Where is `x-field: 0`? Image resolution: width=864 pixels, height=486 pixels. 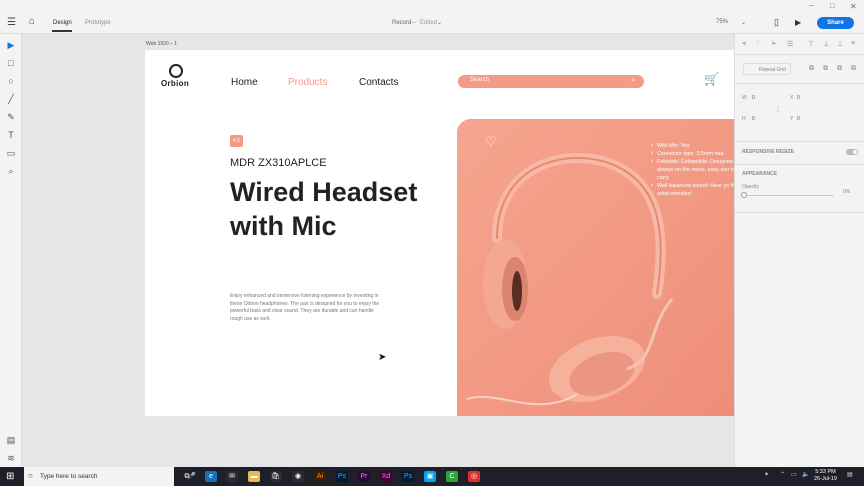 x-field: 0 is located at coordinates (798, 98).